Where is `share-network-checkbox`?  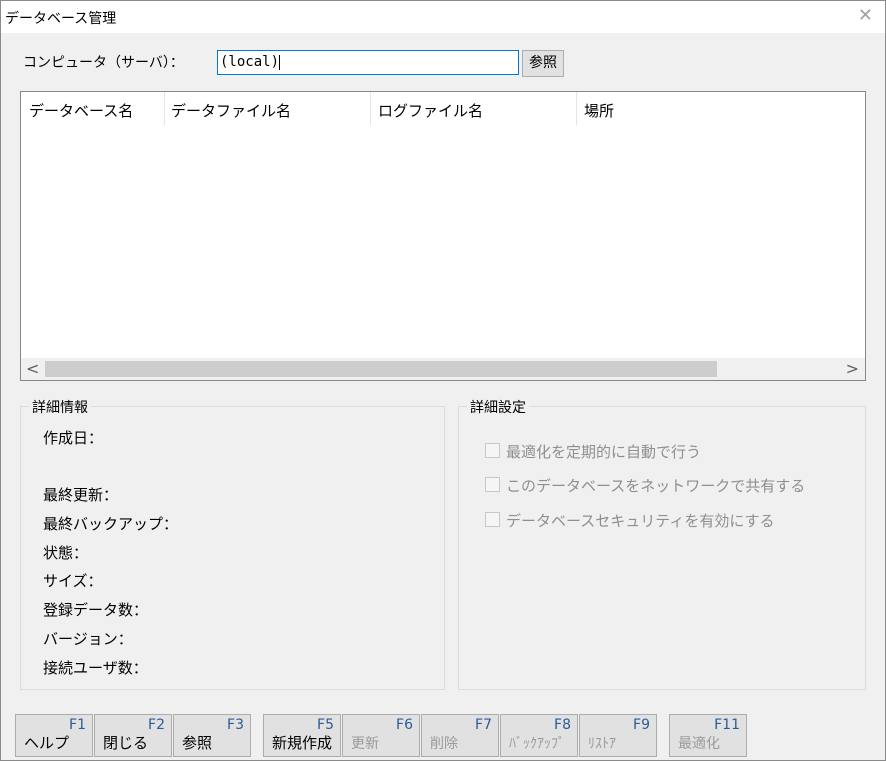 share-network-checkbox is located at coordinates (492, 484).